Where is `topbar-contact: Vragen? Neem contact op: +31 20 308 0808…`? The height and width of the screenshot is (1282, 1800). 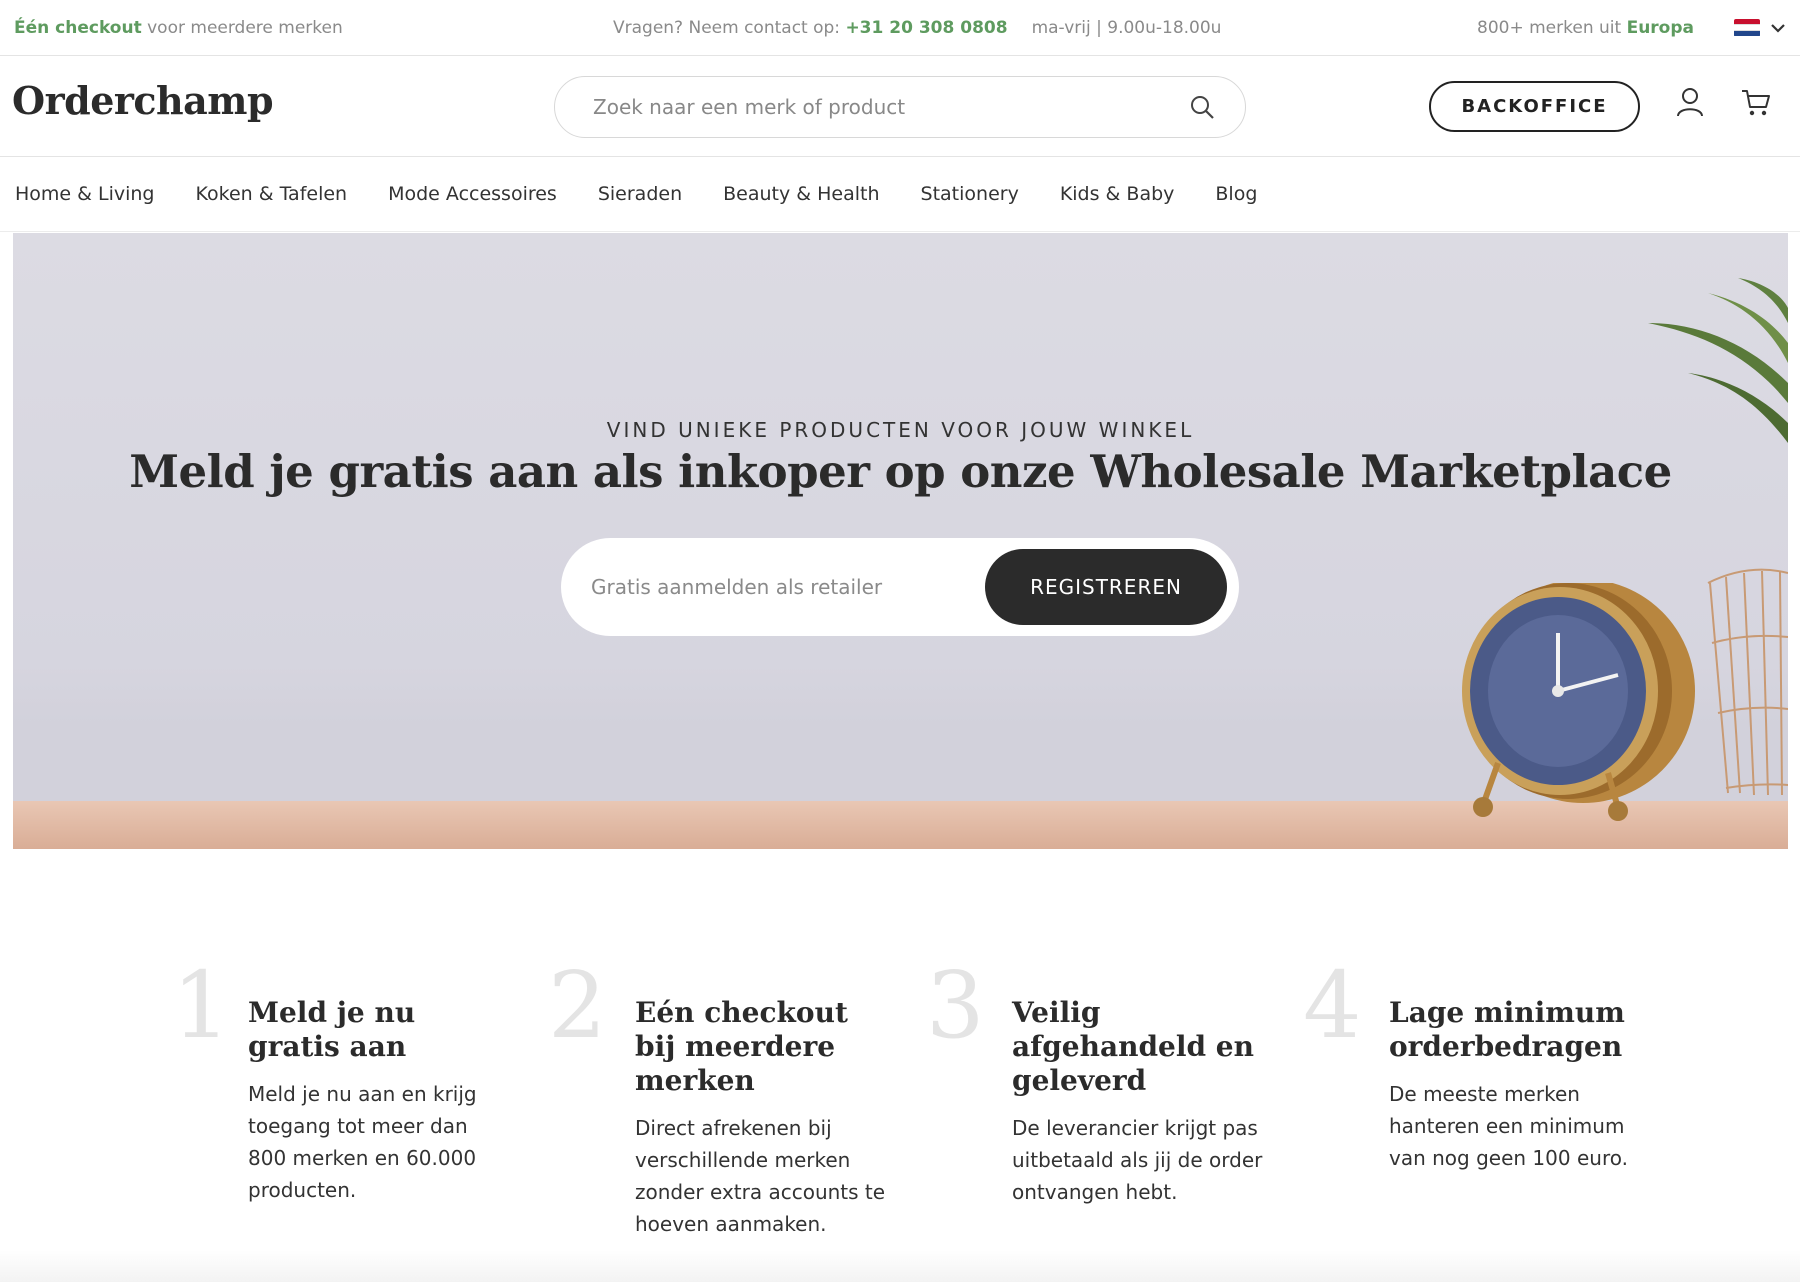 topbar-contact: Vragen? Neem contact op: +31 20 308 0808… is located at coordinates (917, 28).